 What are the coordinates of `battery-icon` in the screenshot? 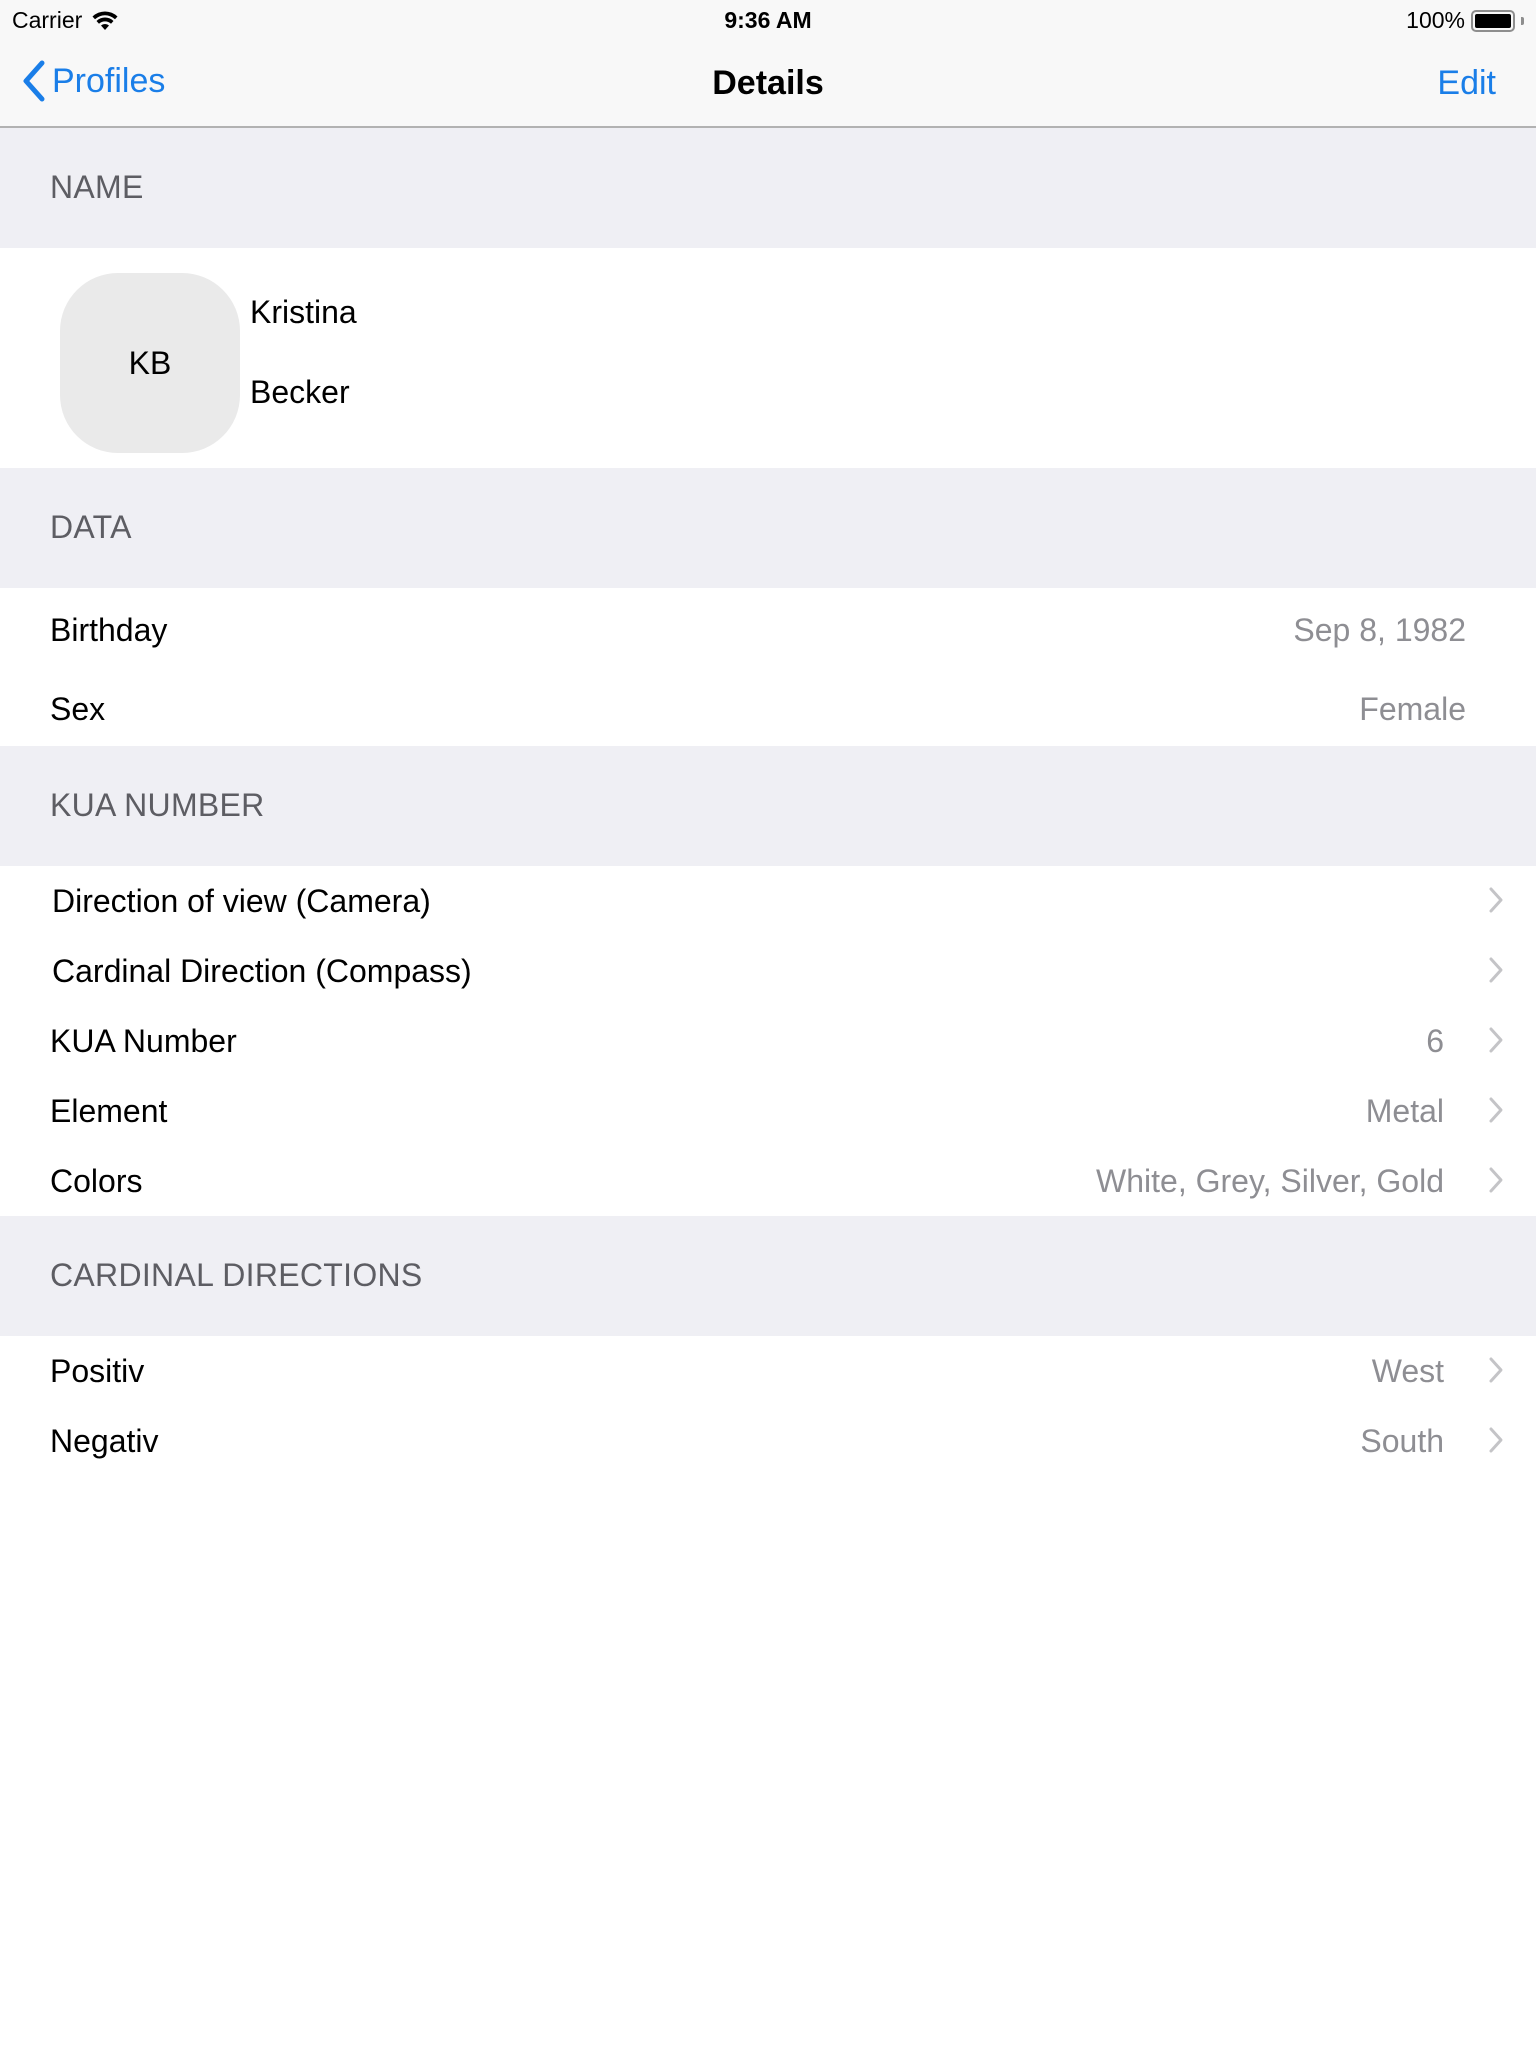 It's located at (1493, 20).